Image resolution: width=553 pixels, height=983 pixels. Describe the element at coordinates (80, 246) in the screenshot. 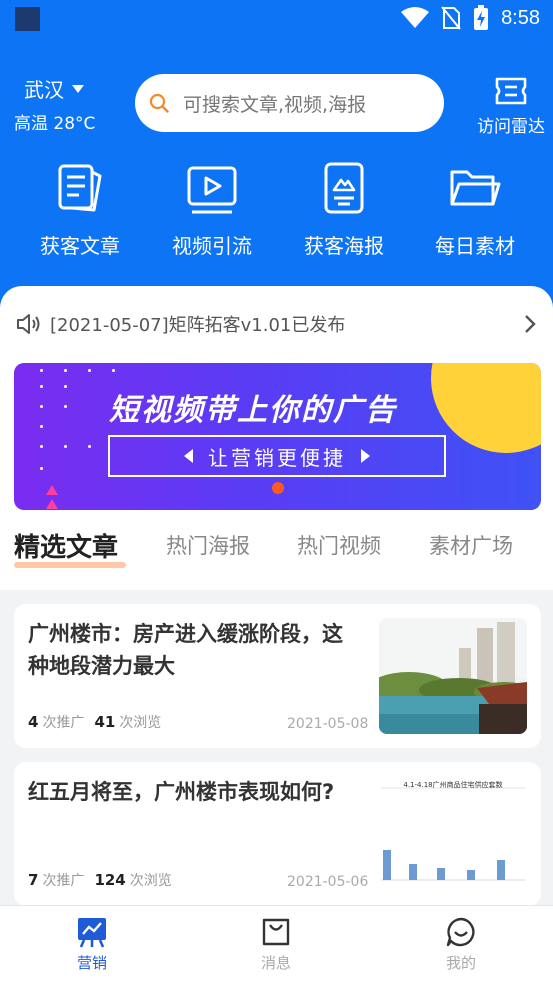

I see `quick-action-label: 获客文章` at that location.